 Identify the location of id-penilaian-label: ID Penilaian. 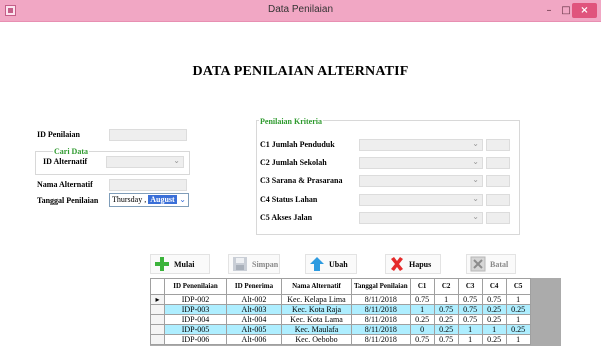
(58, 134).